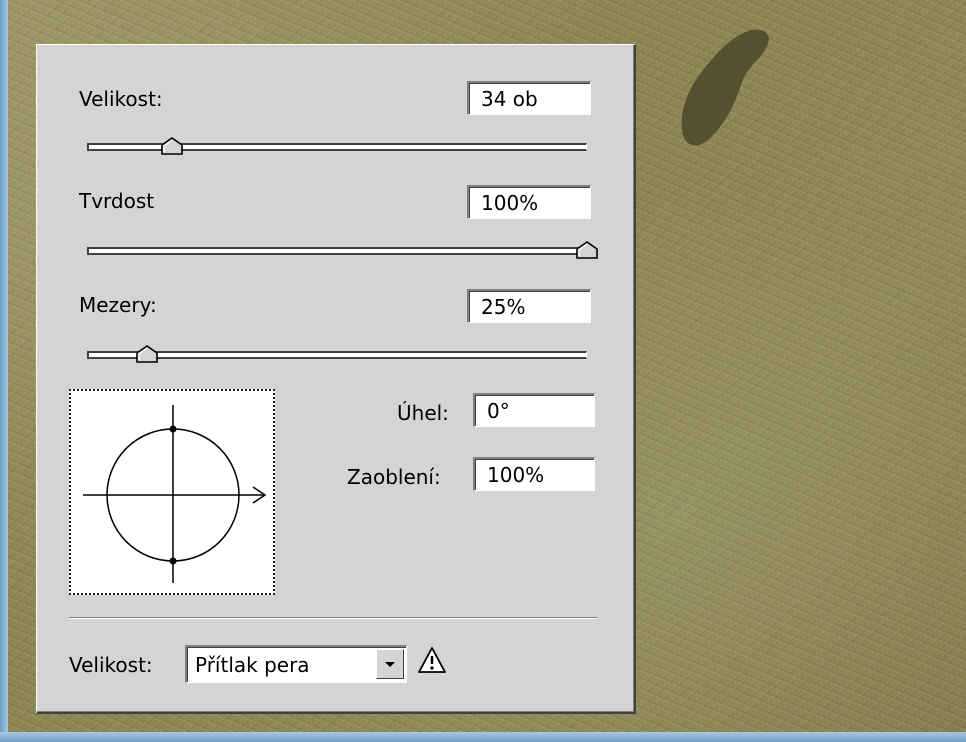  What do you see at coordinates (529, 306) in the screenshot?
I see `spacing-field: 25%` at bounding box center [529, 306].